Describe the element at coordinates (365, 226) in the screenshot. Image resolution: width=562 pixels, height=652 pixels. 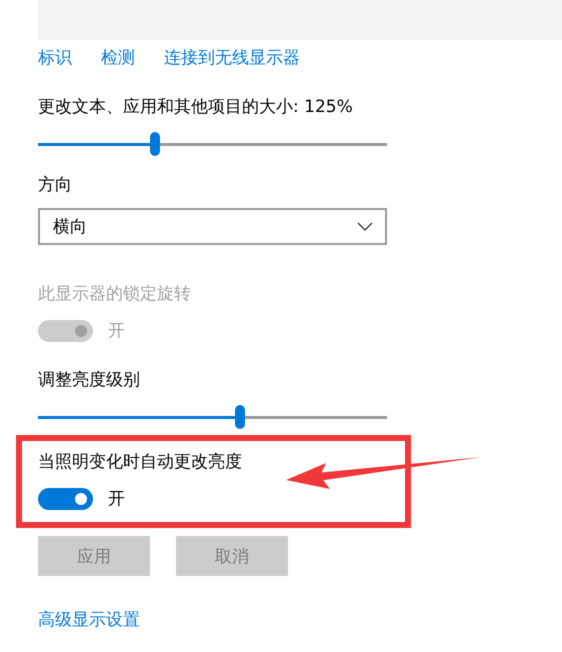
I see `chevron-down-icon` at that location.